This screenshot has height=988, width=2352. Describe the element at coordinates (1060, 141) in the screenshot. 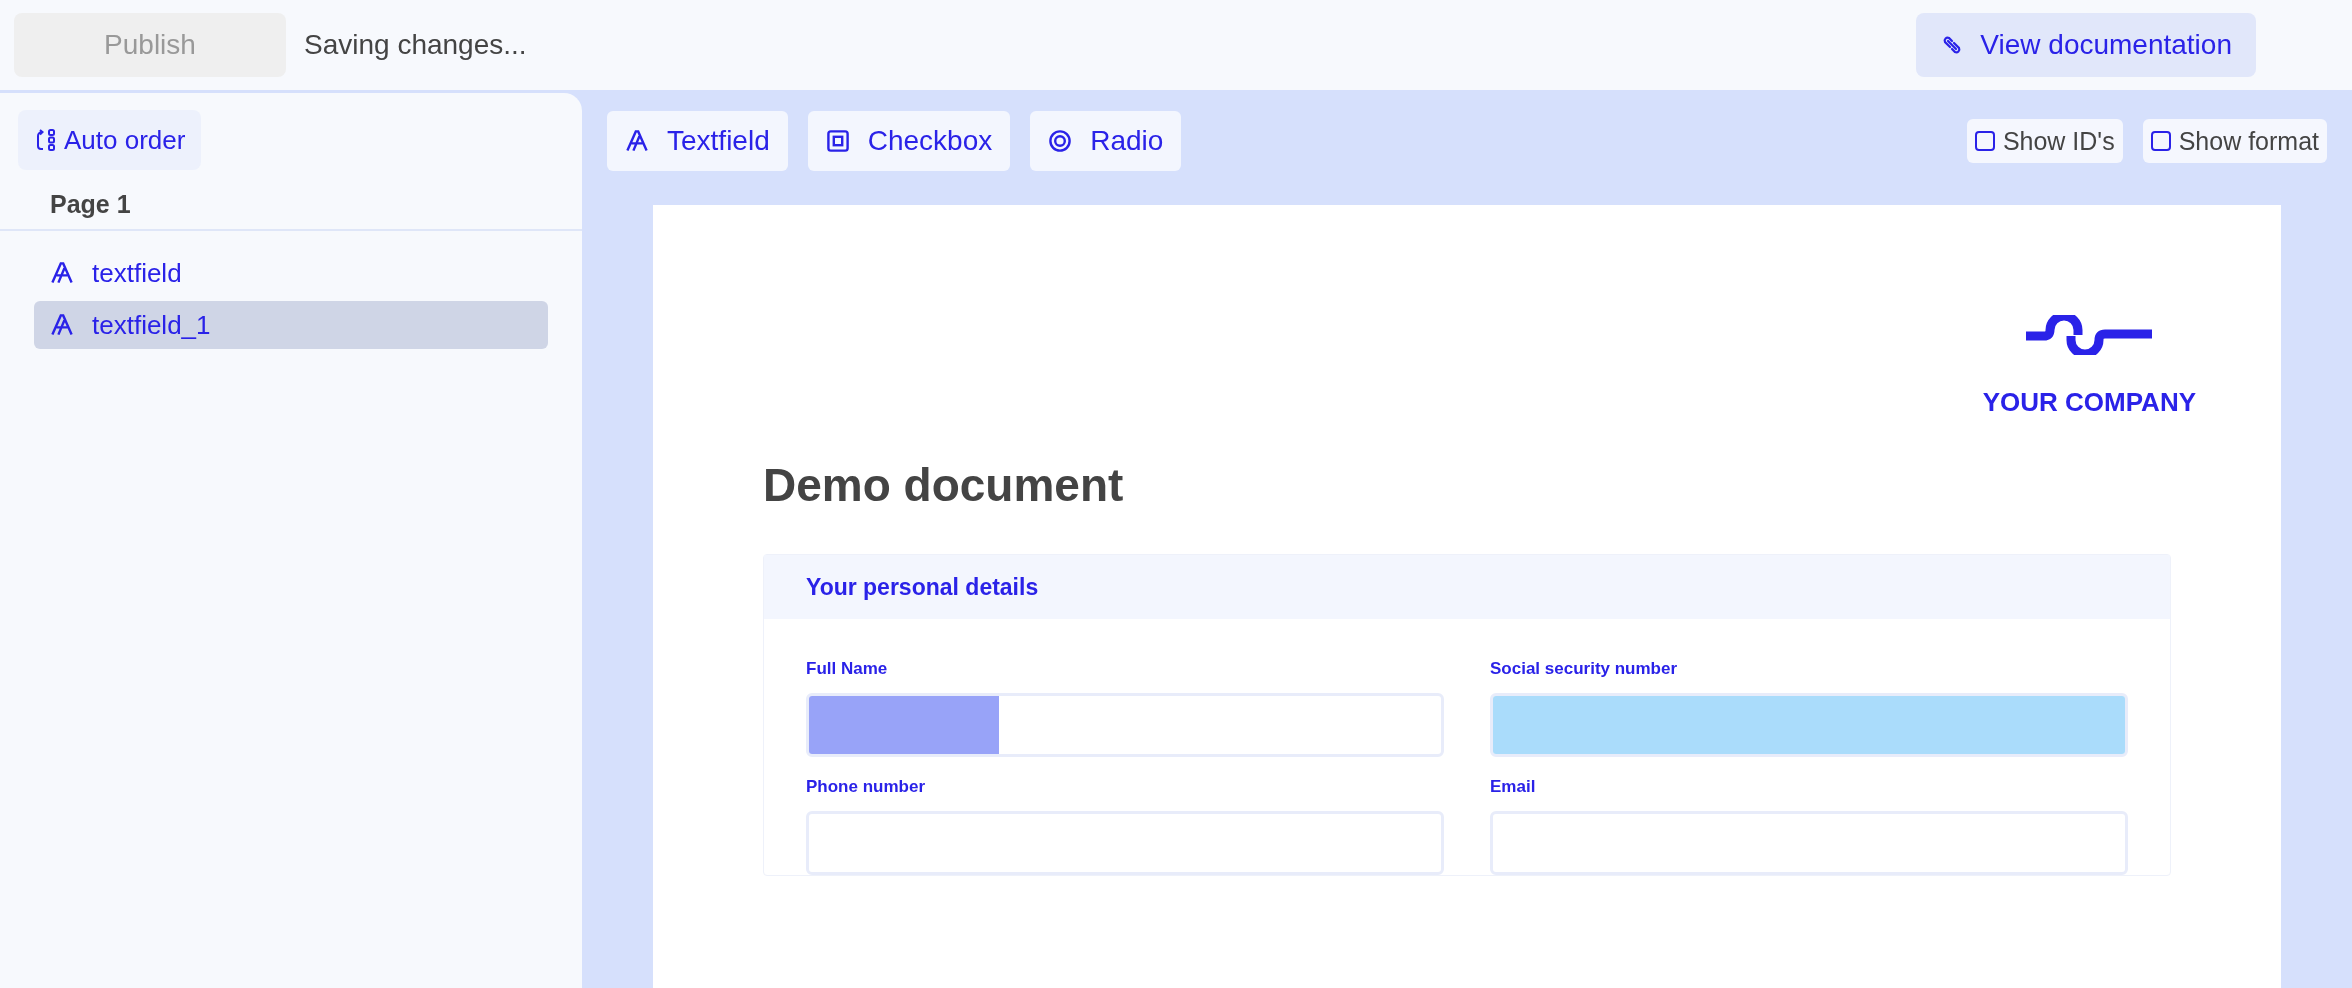

I see `radio-icon` at that location.